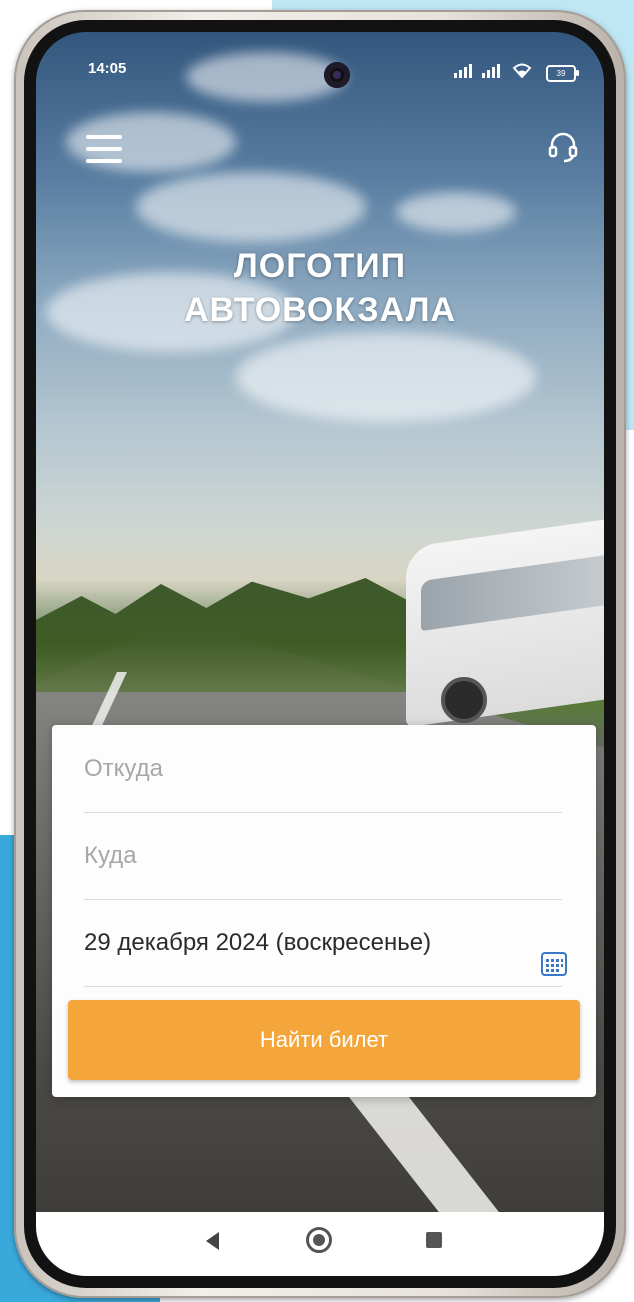 Image resolution: width=634 pixels, height=1302 pixels. What do you see at coordinates (563, 146) in the screenshot?
I see `headset-icon` at bounding box center [563, 146].